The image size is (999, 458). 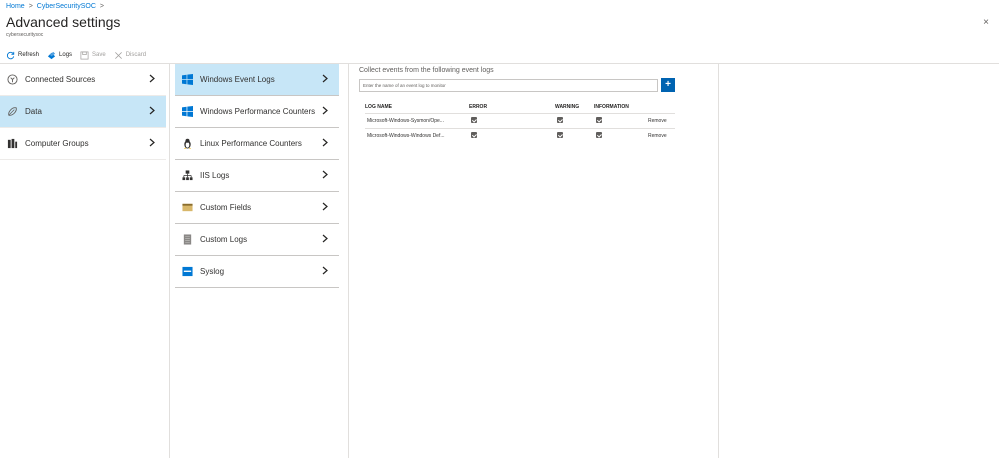 I want to click on logs-icon, so click(x=51, y=55).